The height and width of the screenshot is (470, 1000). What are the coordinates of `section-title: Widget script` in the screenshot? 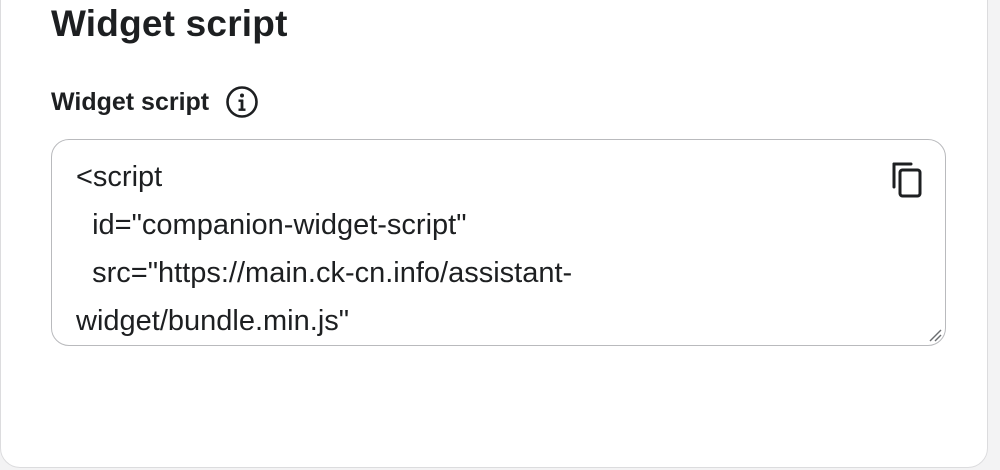 It's located at (169, 23).